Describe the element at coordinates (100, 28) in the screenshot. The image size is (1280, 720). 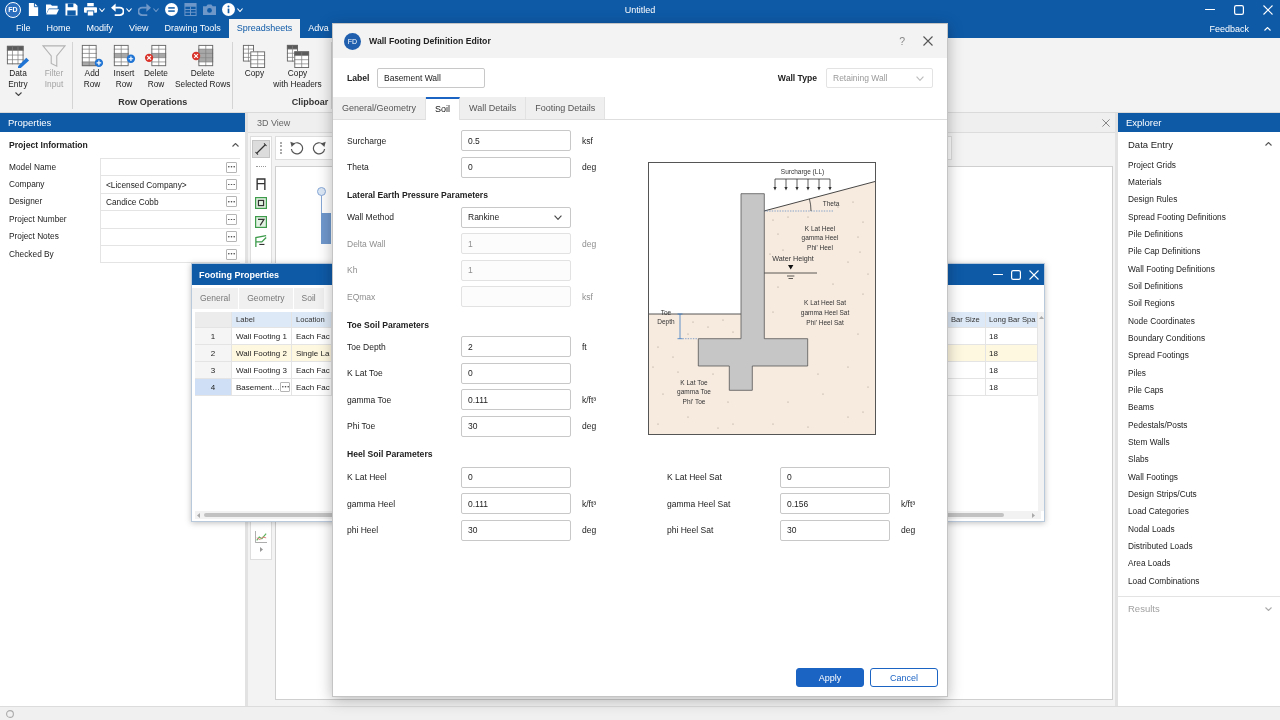
I see `menu-tab: Modify` at that location.